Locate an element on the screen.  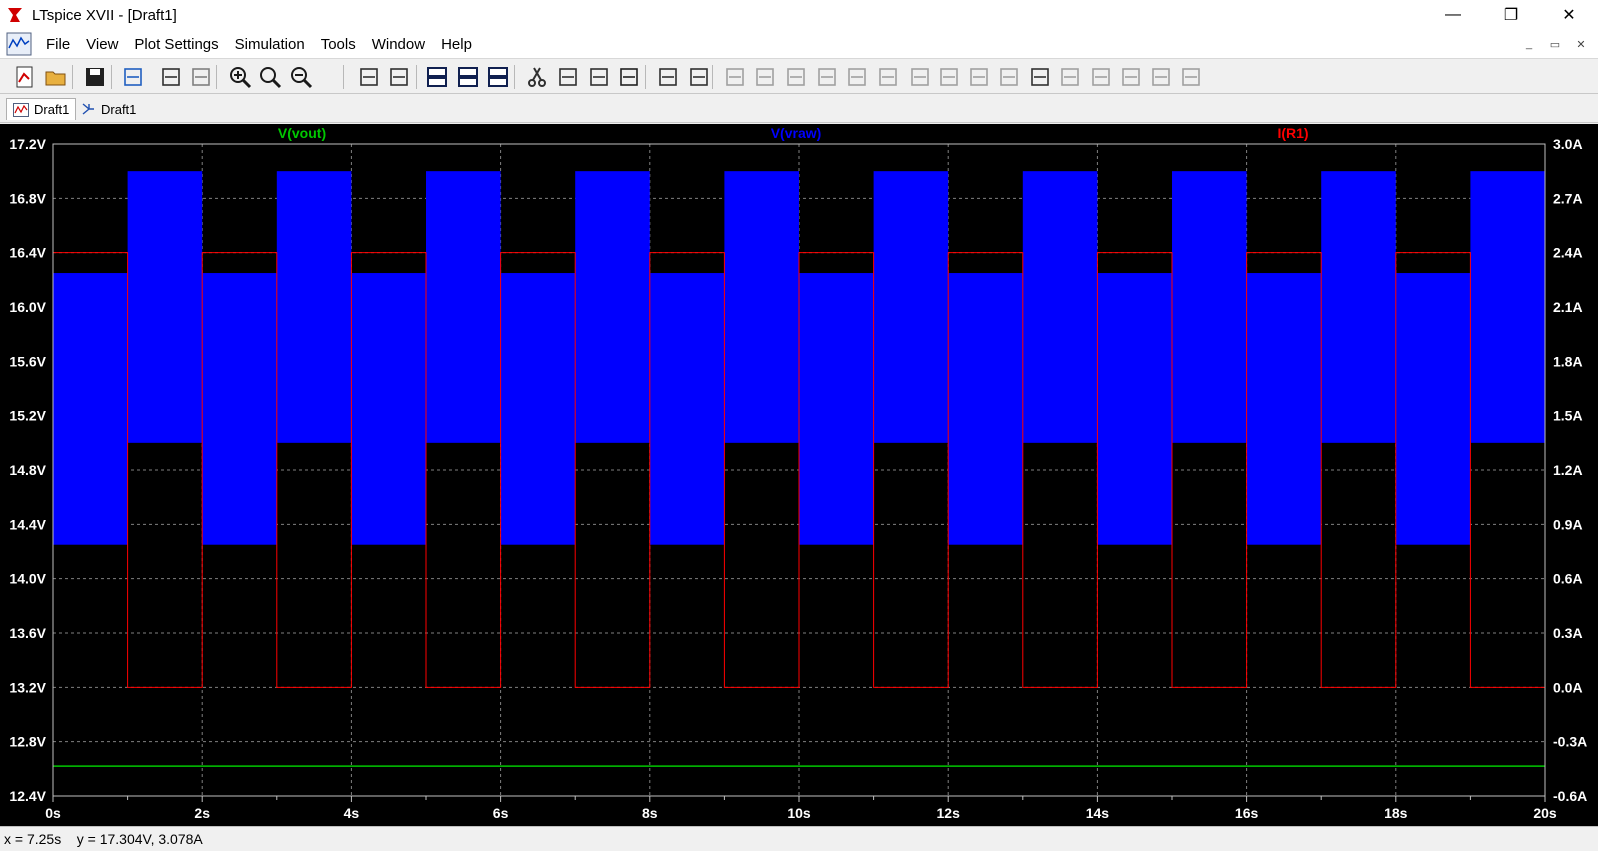
title-bar: LTspice XVII - [Draft1] — ❐ ✕ is located at coordinates (799, 15).